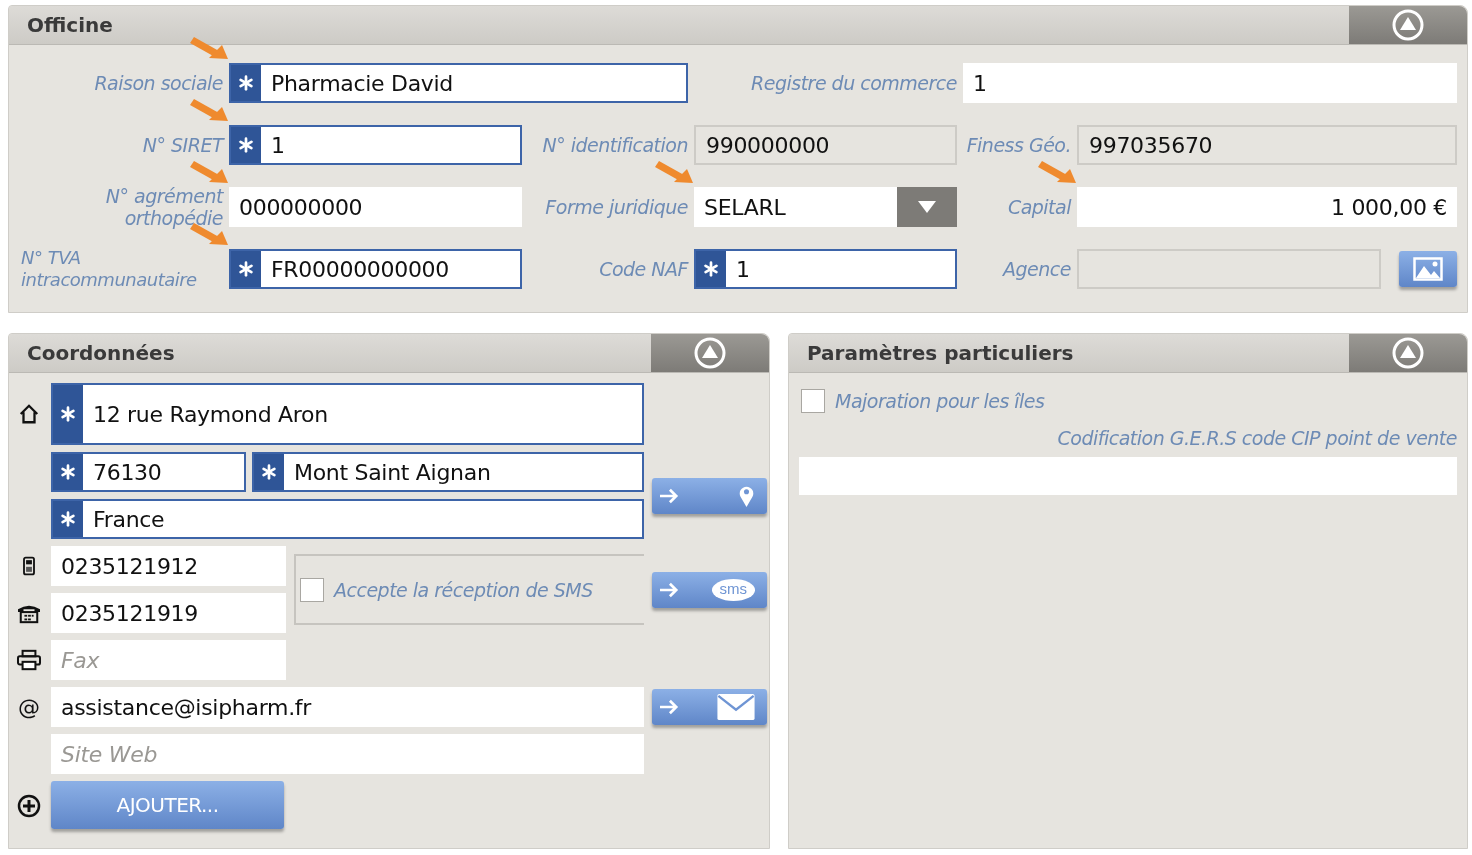 The height and width of the screenshot is (855, 1472). I want to click on dropdown-field: SELARL, so click(825, 207).